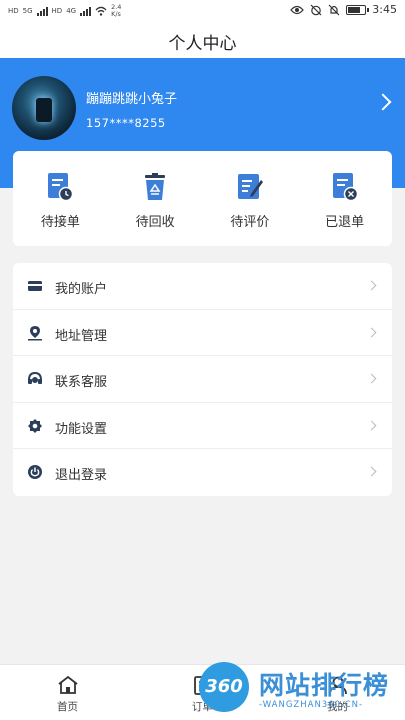 The height and width of the screenshot is (720, 405). What do you see at coordinates (81, 476) in the screenshot?
I see `menu-item-label: 退出登录` at bounding box center [81, 476].